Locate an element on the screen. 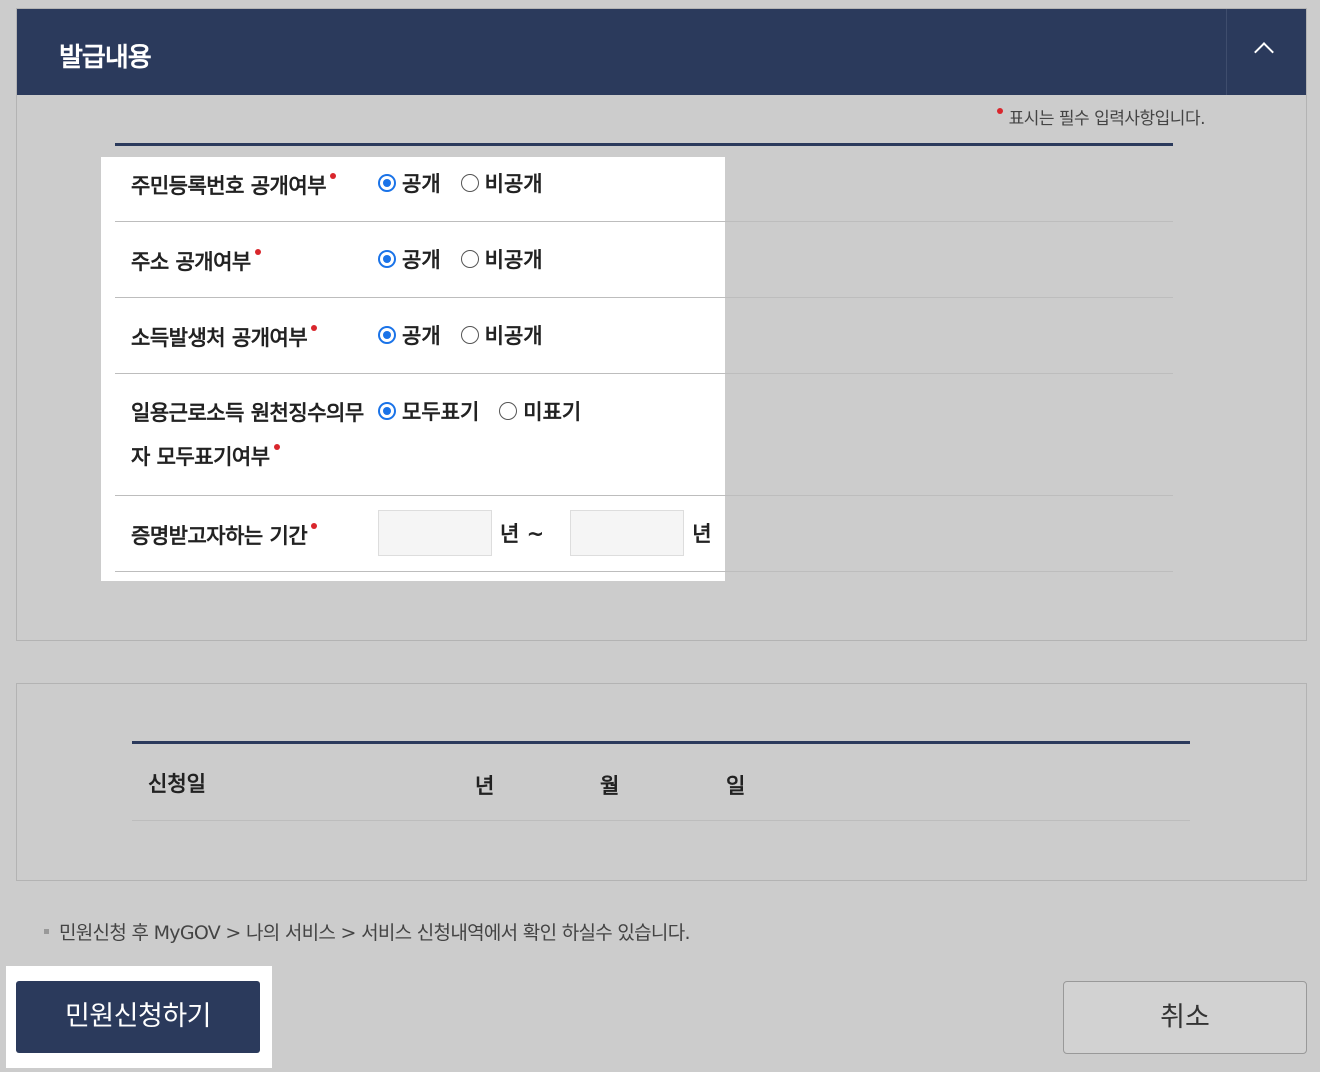 This screenshot has width=1320, height=1072. date-label: 신청일 is located at coordinates (177, 784).